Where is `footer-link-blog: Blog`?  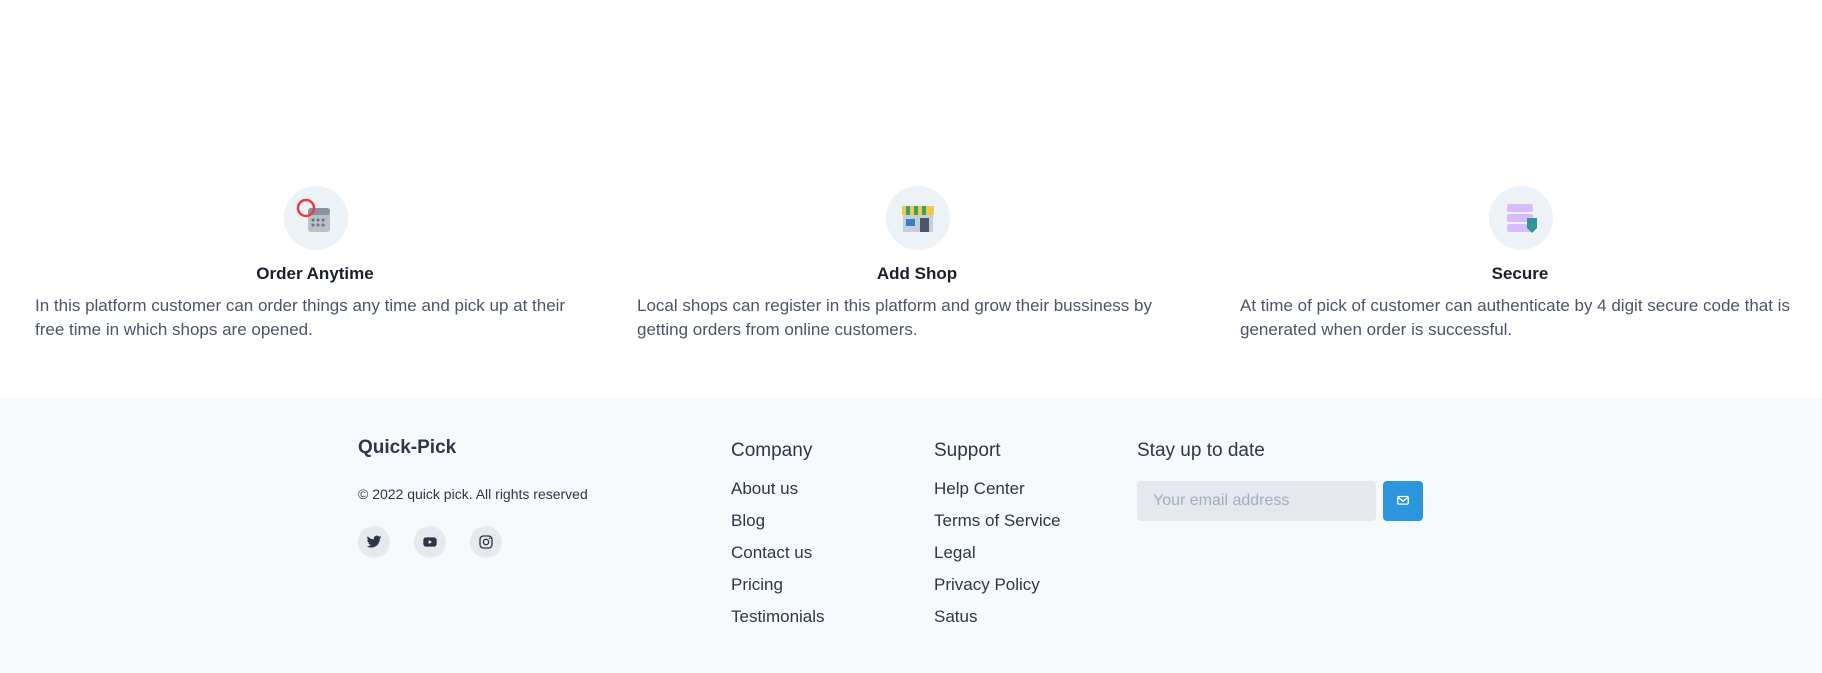 footer-link-blog: Blog is located at coordinates (778, 527).